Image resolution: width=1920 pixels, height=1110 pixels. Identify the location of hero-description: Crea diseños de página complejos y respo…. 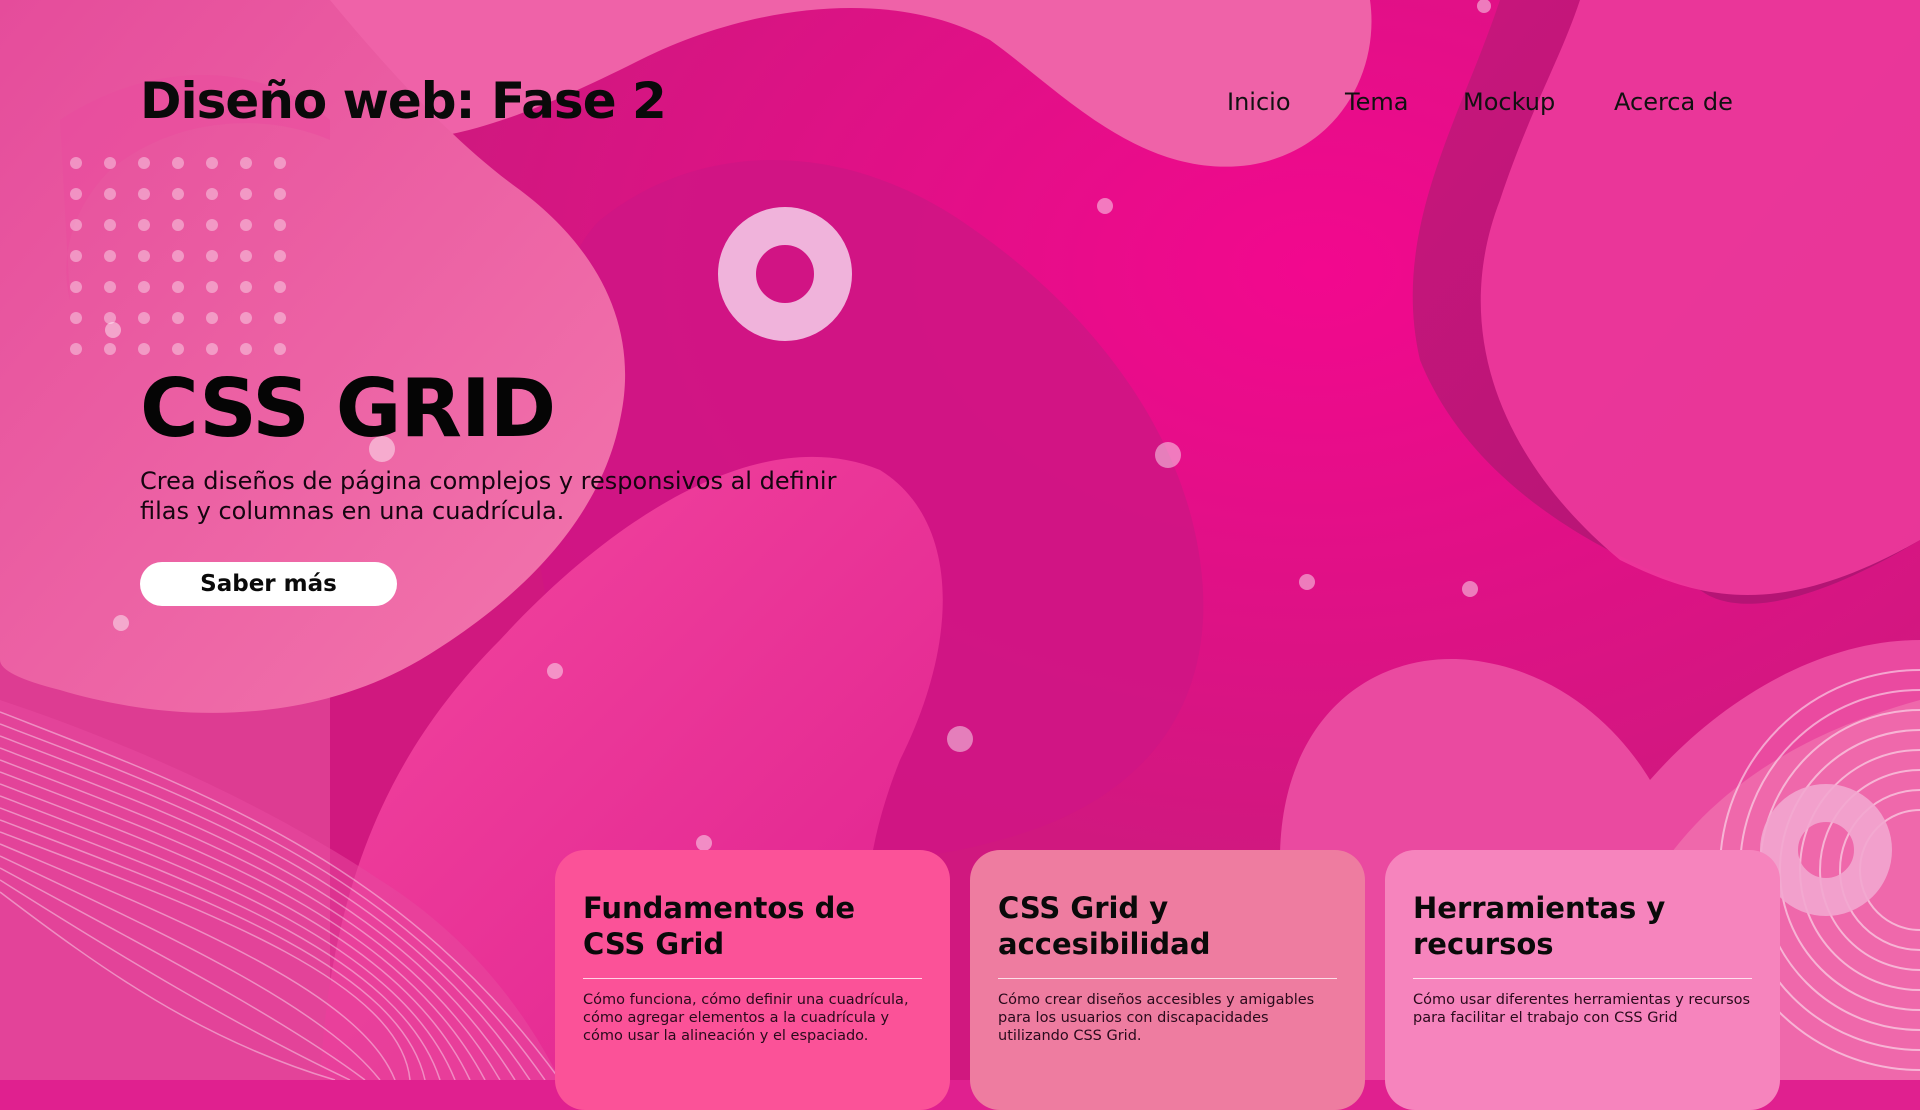
(488, 496).